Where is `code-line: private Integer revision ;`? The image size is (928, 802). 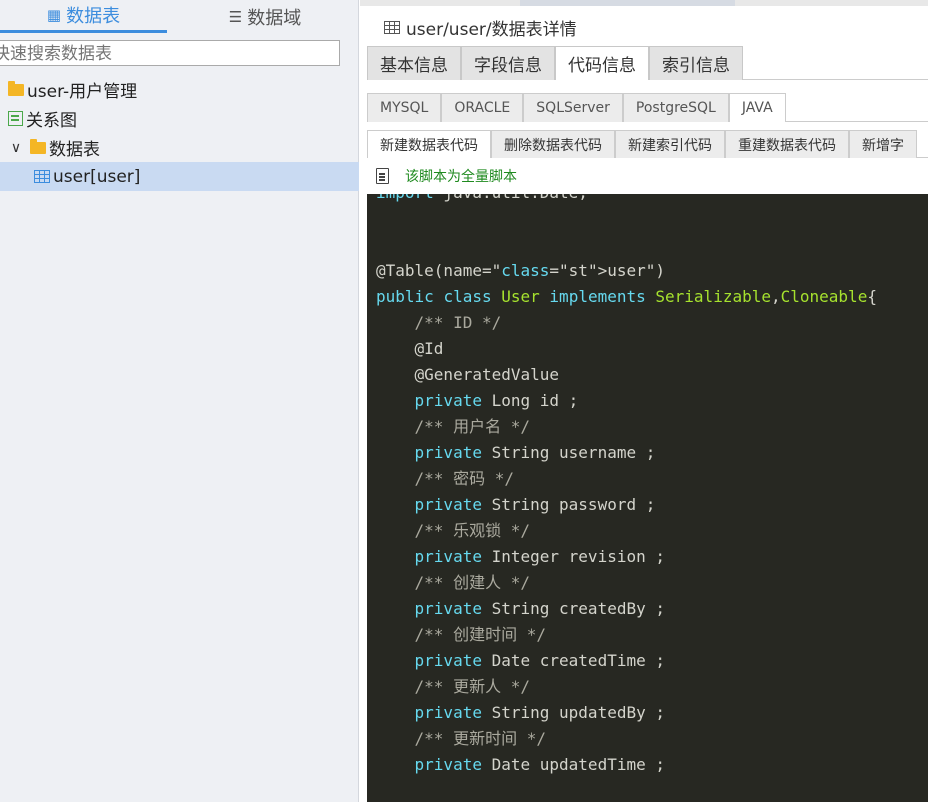 code-line: private Integer revision ; is located at coordinates (539, 556).